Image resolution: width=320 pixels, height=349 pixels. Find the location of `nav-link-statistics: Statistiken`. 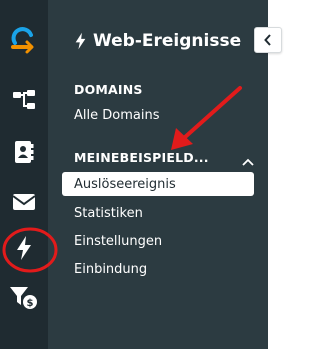

nav-link-statistics: Statistiken is located at coordinates (108, 213).